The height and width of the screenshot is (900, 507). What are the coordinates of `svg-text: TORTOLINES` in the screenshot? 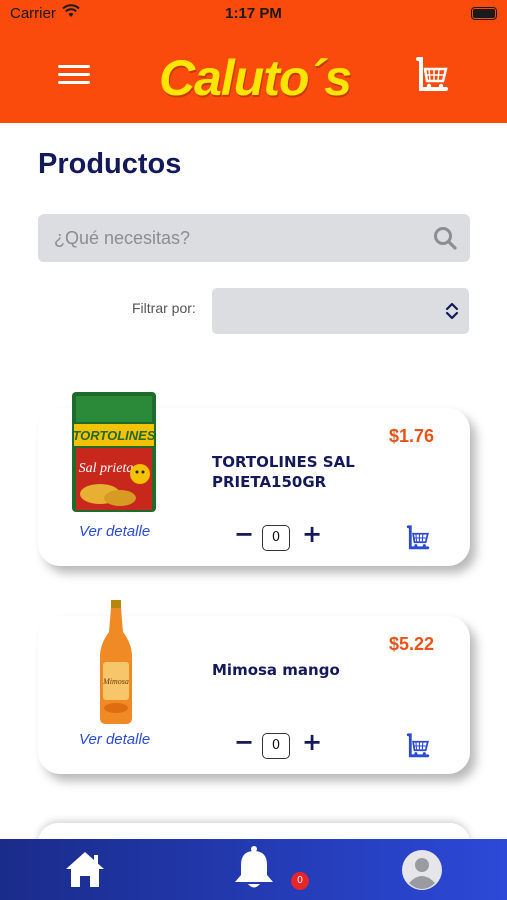 It's located at (113, 435).